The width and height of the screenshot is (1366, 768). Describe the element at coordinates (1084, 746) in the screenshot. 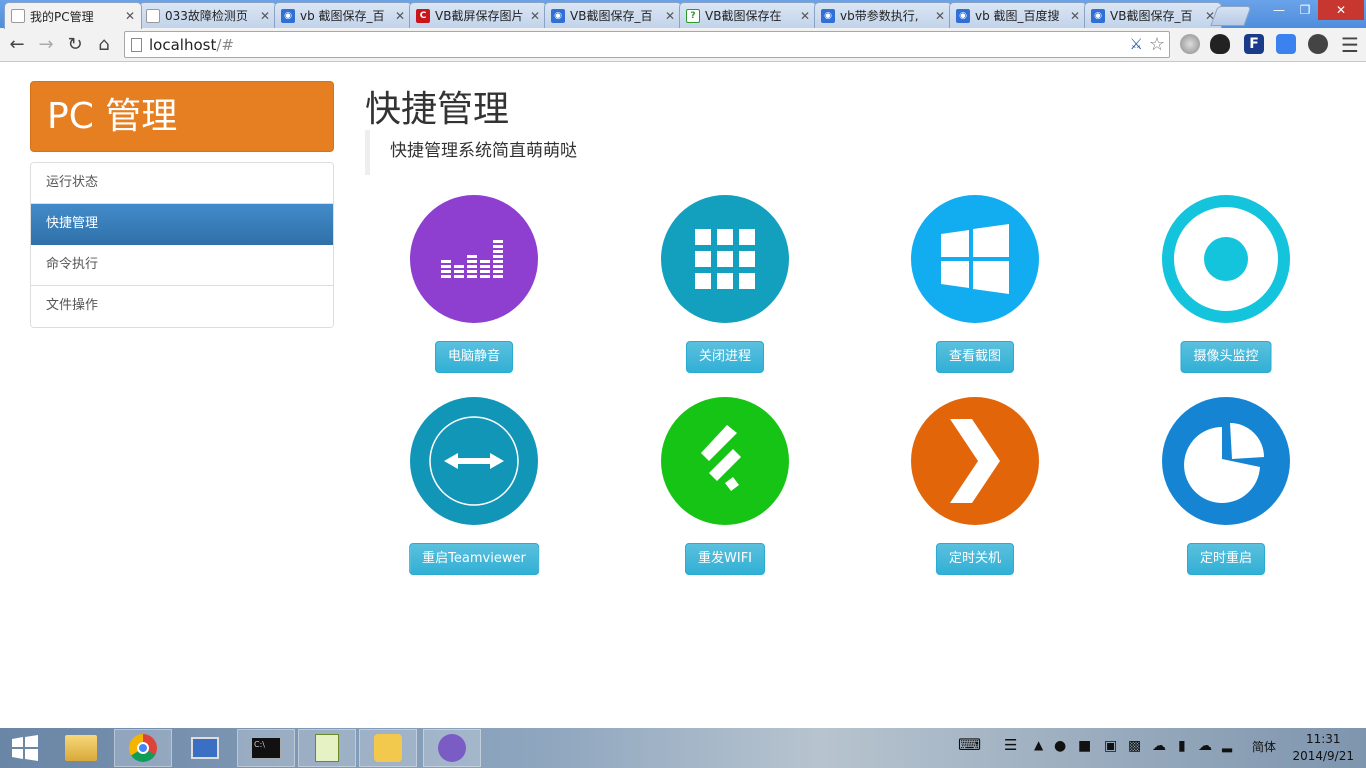

I see `tray-app-icon: ■` at that location.